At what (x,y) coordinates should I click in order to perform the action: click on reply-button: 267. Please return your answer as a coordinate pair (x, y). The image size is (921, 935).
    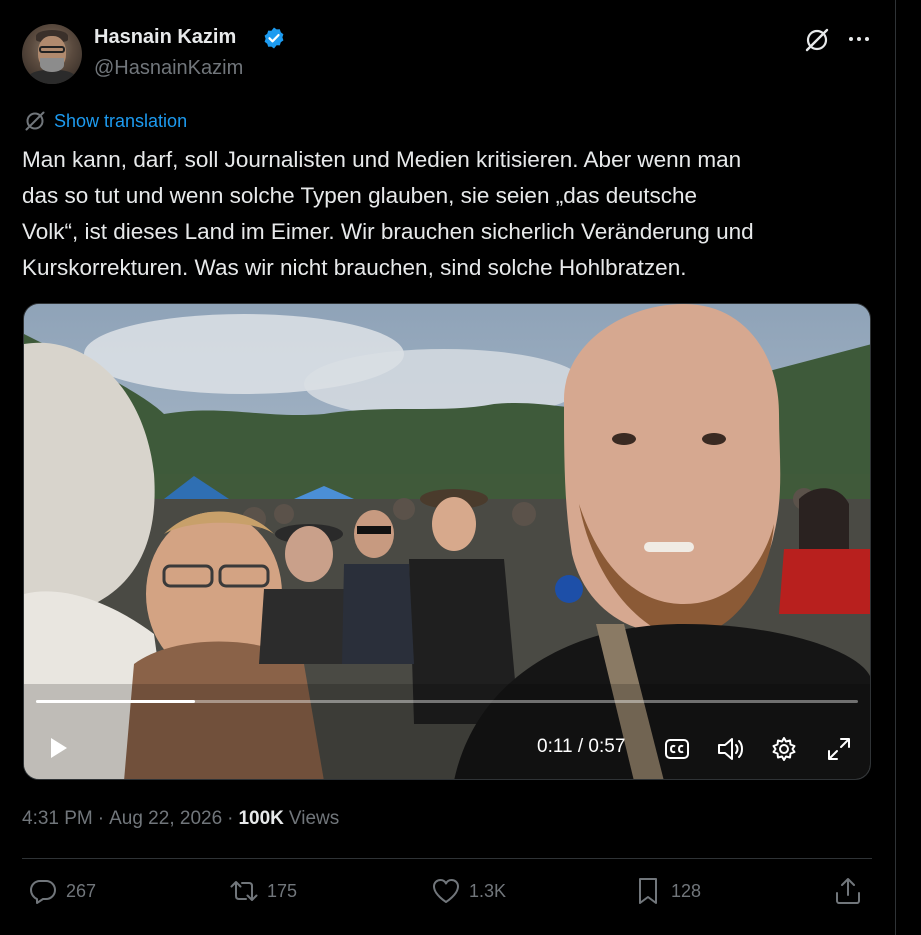
    Looking at the image, I should click on (62, 891).